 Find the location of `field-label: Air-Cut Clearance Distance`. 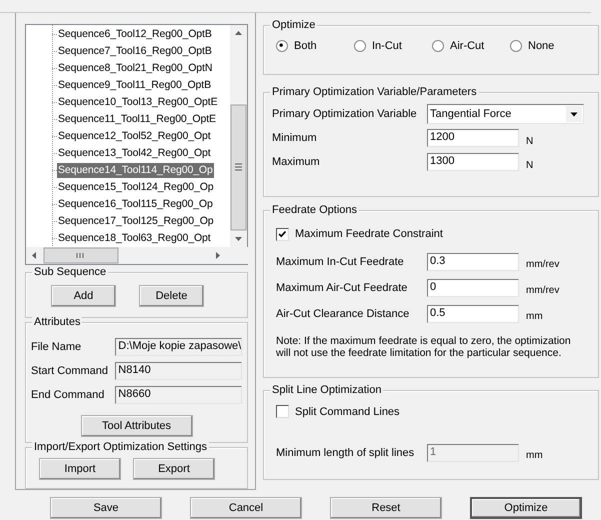

field-label: Air-Cut Clearance Distance is located at coordinates (343, 314).